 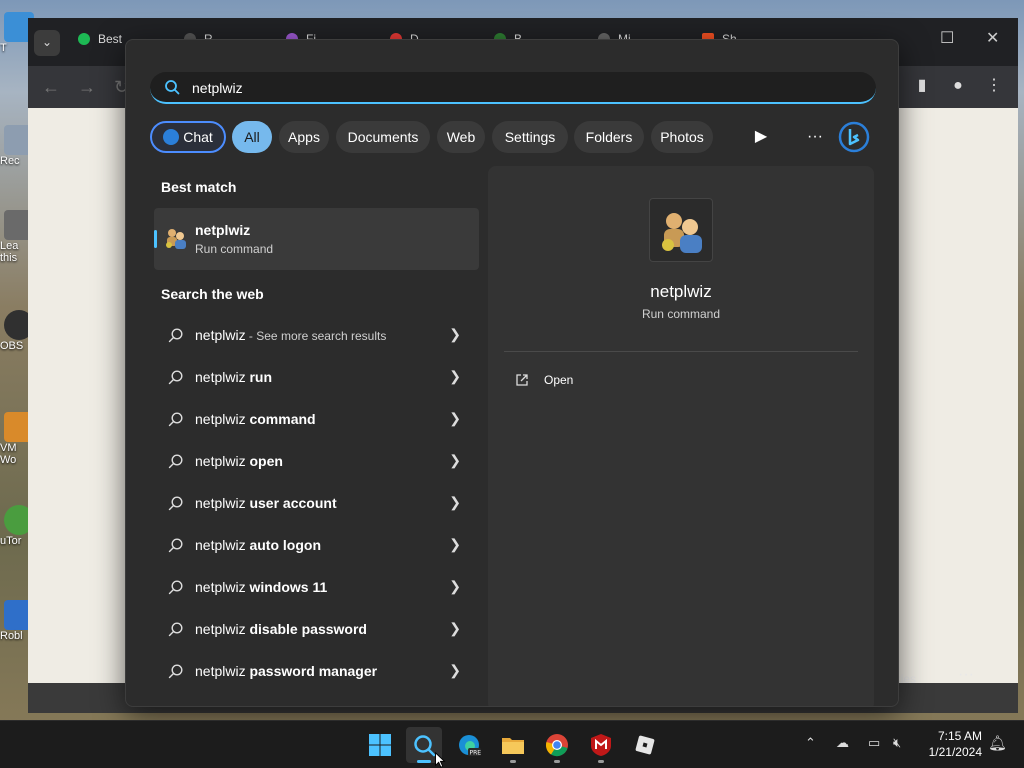 What do you see at coordinates (424, 761) in the screenshot?
I see `active-indicator` at bounding box center [424, 761].